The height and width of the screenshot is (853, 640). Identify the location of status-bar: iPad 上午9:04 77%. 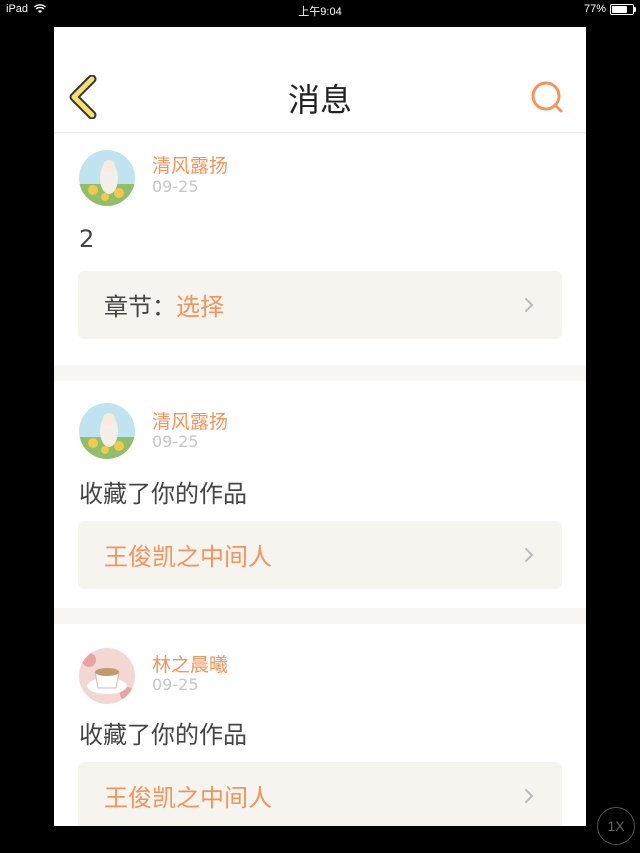
(320, 10).